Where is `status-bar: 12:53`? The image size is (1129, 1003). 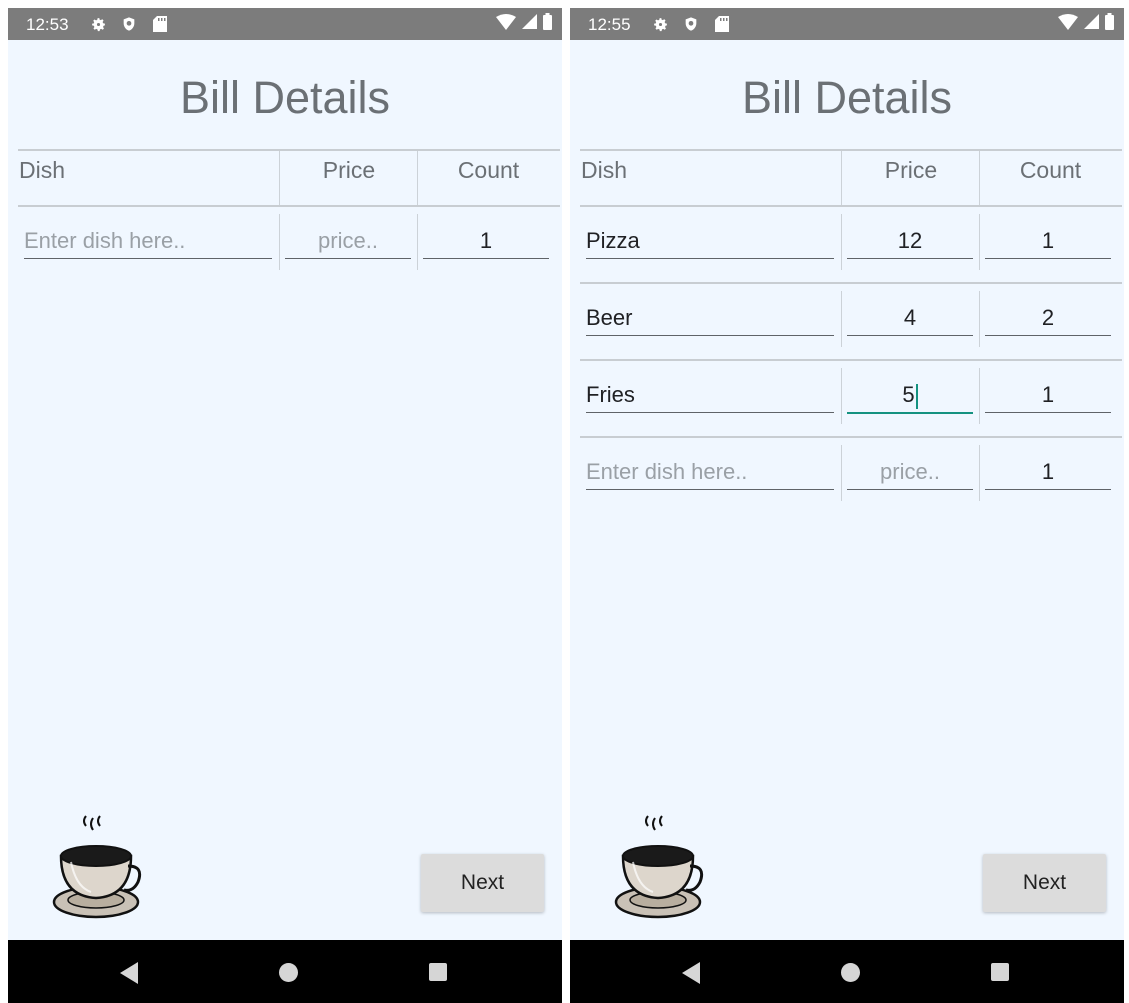 status-bar: 12:53 is located at coordinates (285, 24).